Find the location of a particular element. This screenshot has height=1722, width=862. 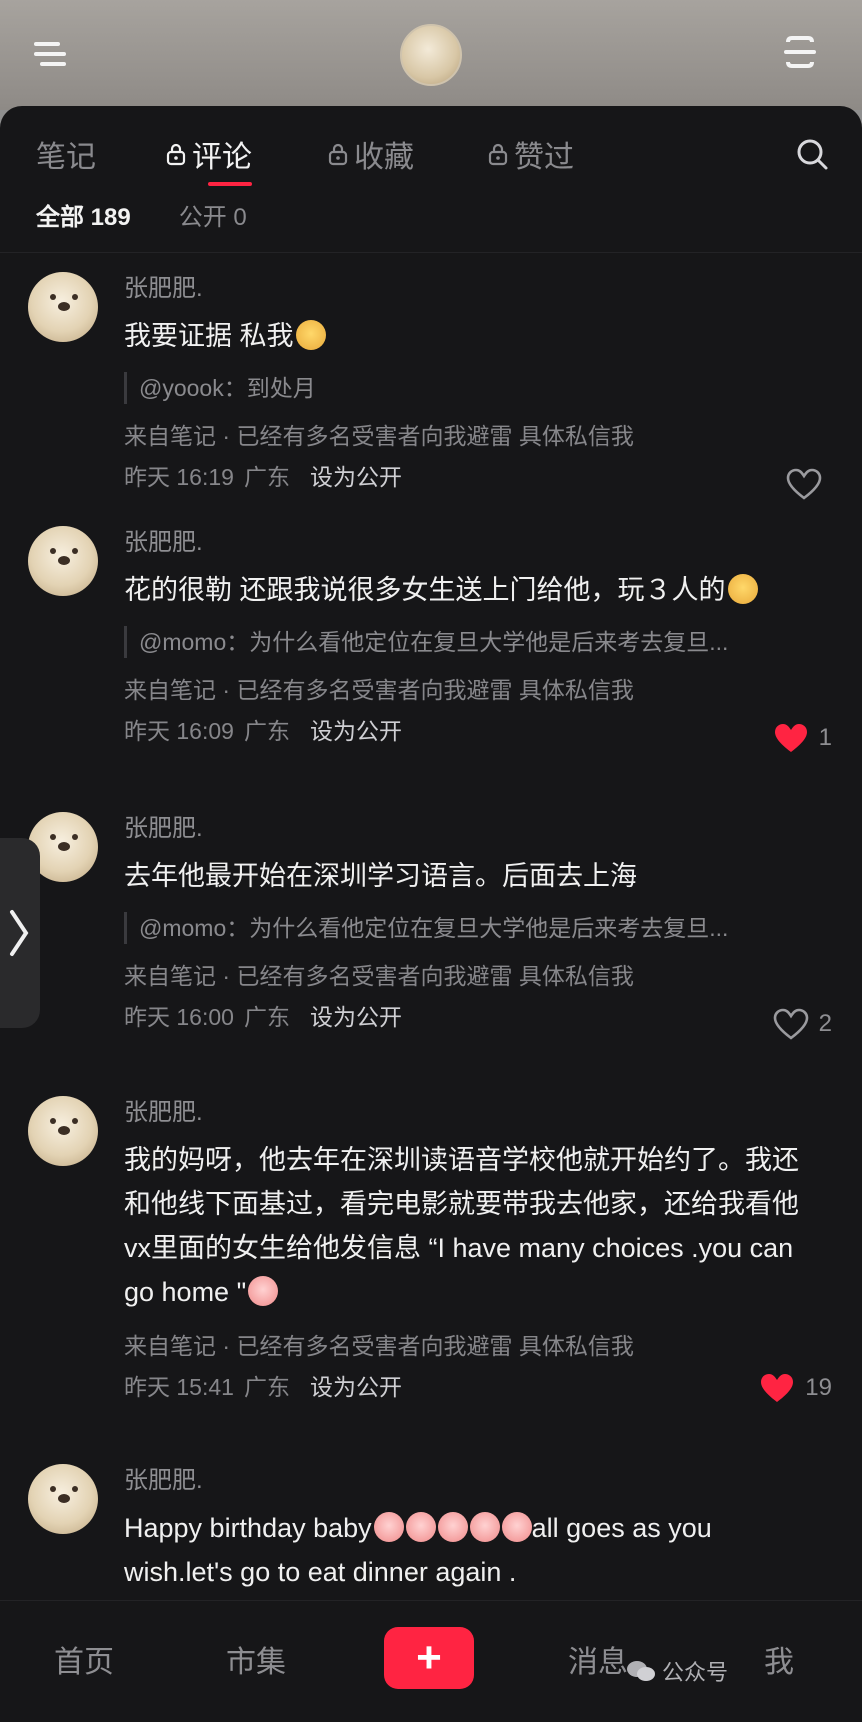

share-icon is located at coordinates (800, 52).